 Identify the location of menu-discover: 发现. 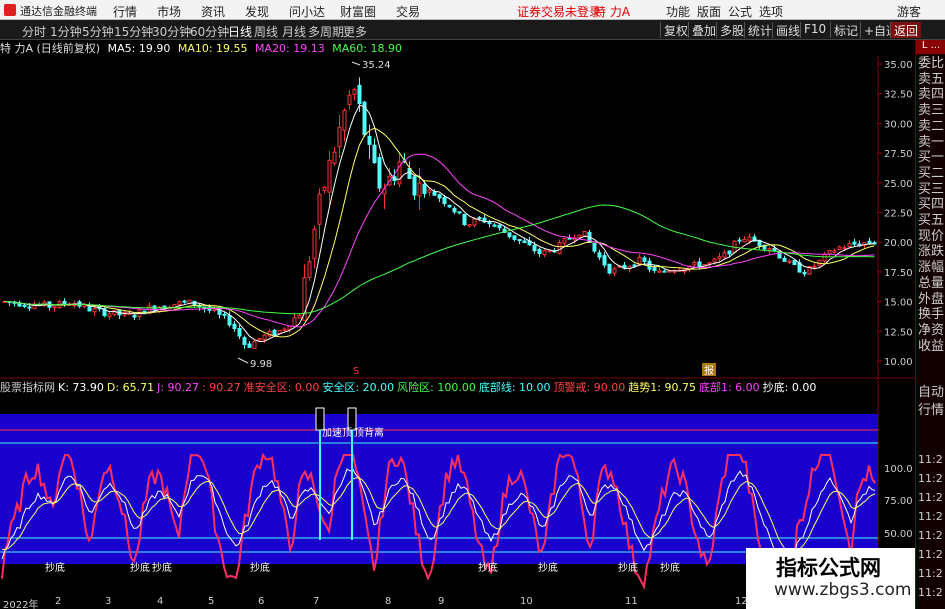
(257, 11).